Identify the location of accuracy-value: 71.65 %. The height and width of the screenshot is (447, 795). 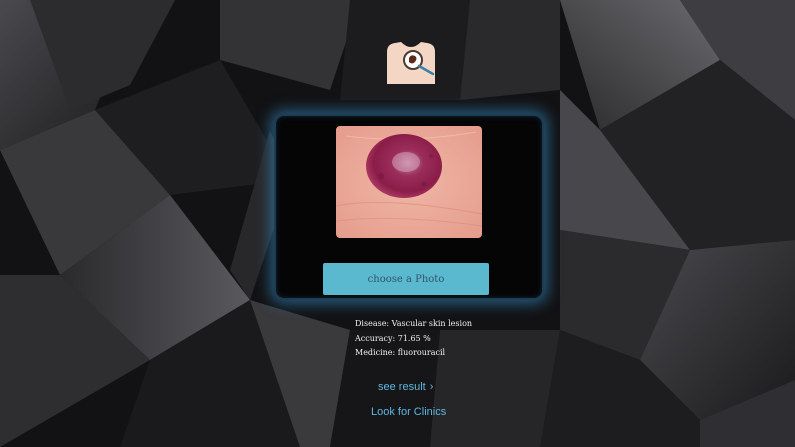
(414, 338).